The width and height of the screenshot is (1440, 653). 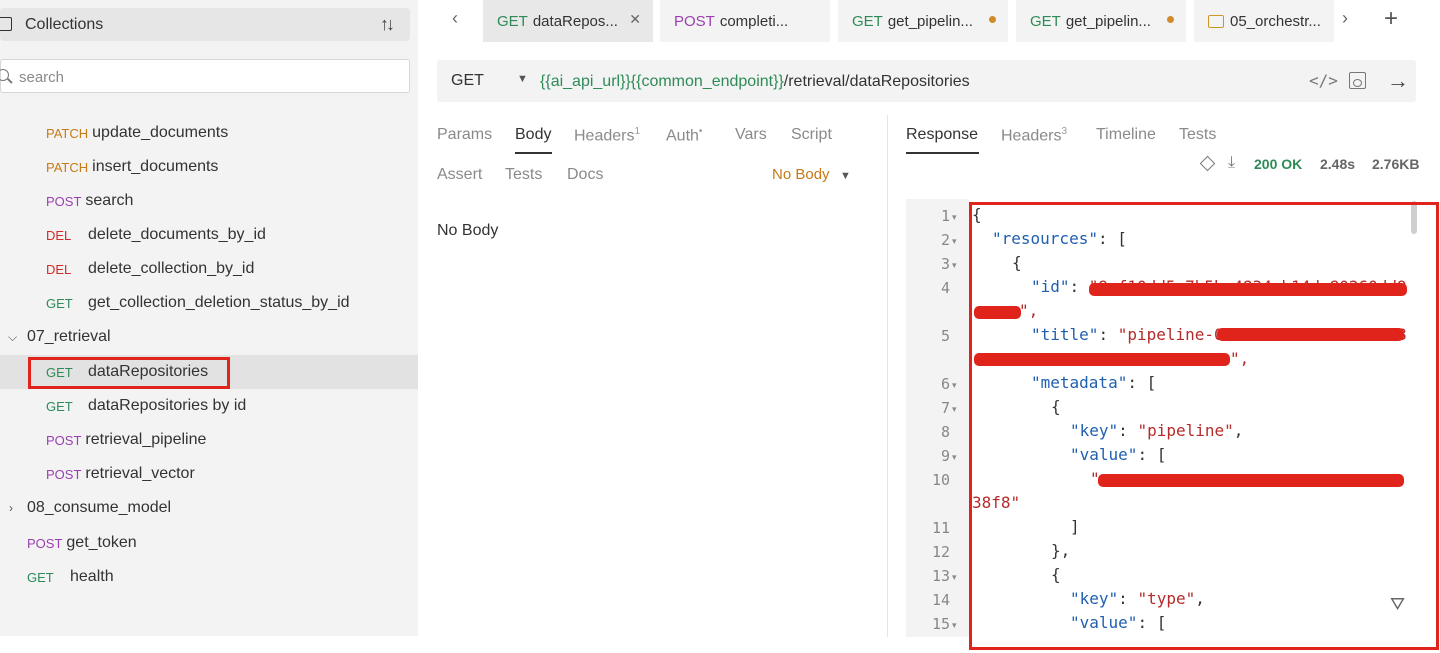 What do you see at coordinates (209, 577) in the screenshot?
I see `sidebar-item-health: GET health` at bounding box center [209, 577].